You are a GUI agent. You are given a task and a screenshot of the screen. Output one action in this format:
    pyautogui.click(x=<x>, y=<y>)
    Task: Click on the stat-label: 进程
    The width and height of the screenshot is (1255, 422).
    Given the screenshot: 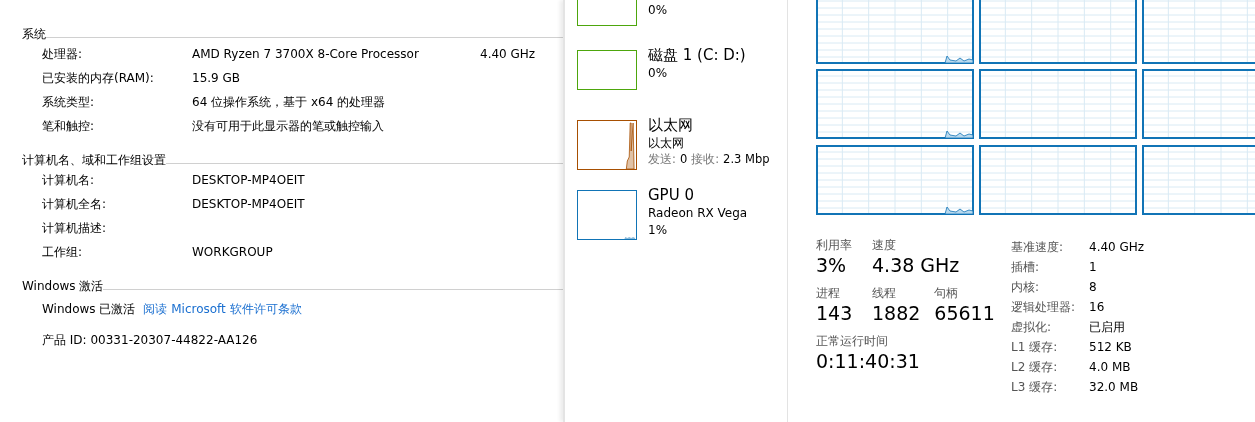 What is the action you would take?
    pyautogui.click(x=828, y=293)
    